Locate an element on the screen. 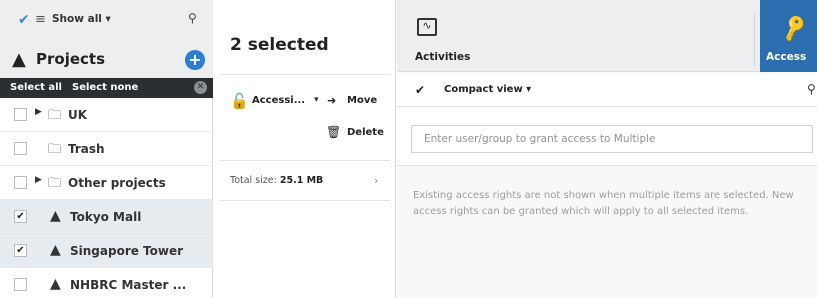 The height and width of the screenshot is (298, 817). grant-access-area is located at coordinates (607, 137).